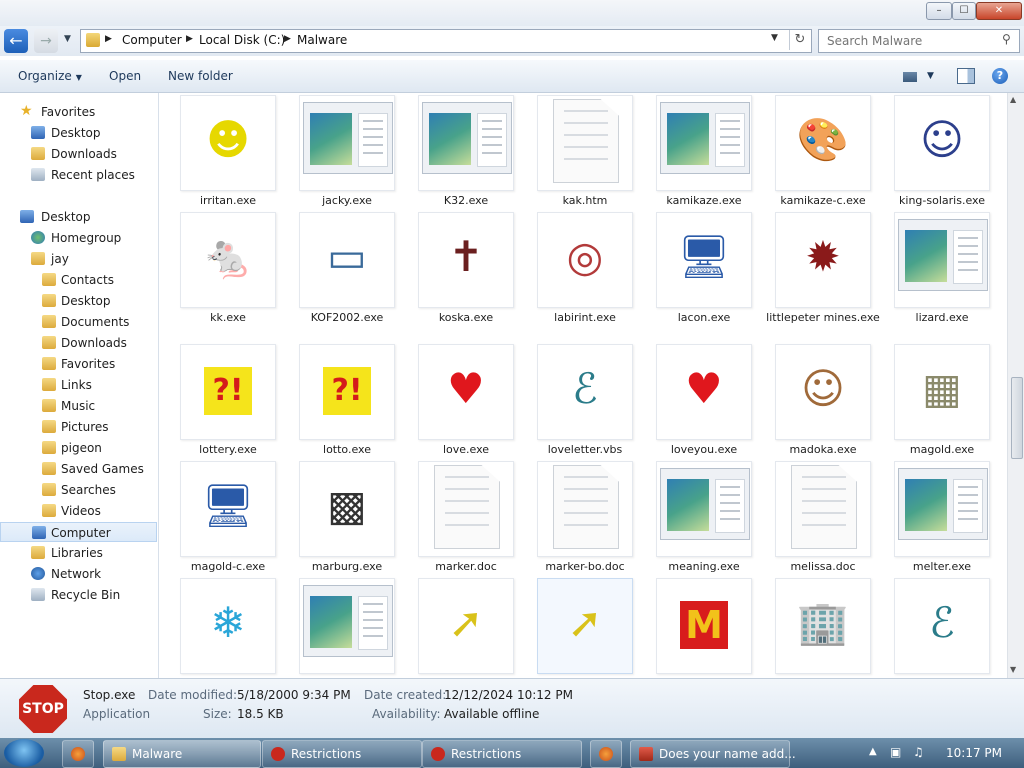 Image resolution: width=1024 pixels, height=768 pixels. Describe the element at coordinates (78, 448) in the screenshot. I see `sidebar-item-pigeon: pigeon` at that location.